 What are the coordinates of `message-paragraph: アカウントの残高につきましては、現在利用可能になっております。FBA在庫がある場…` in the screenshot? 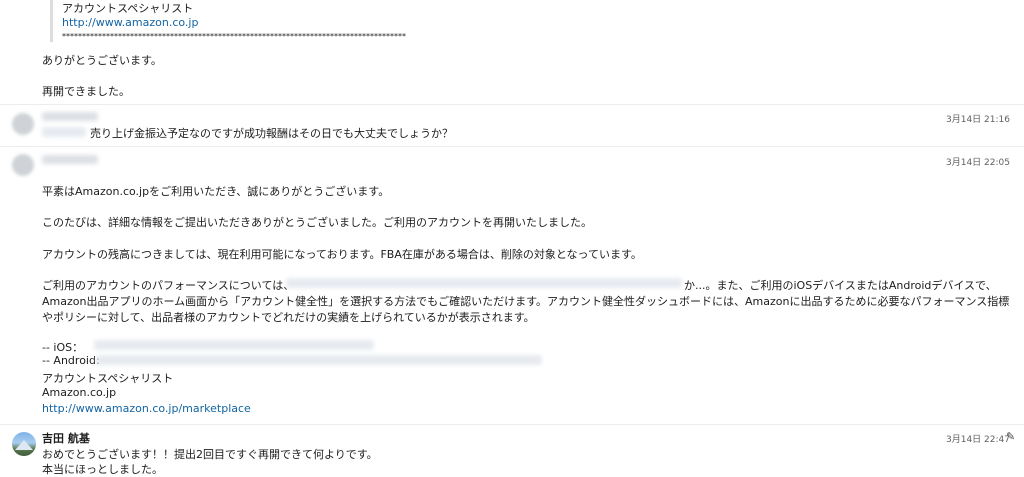 It's located at (342, 254).